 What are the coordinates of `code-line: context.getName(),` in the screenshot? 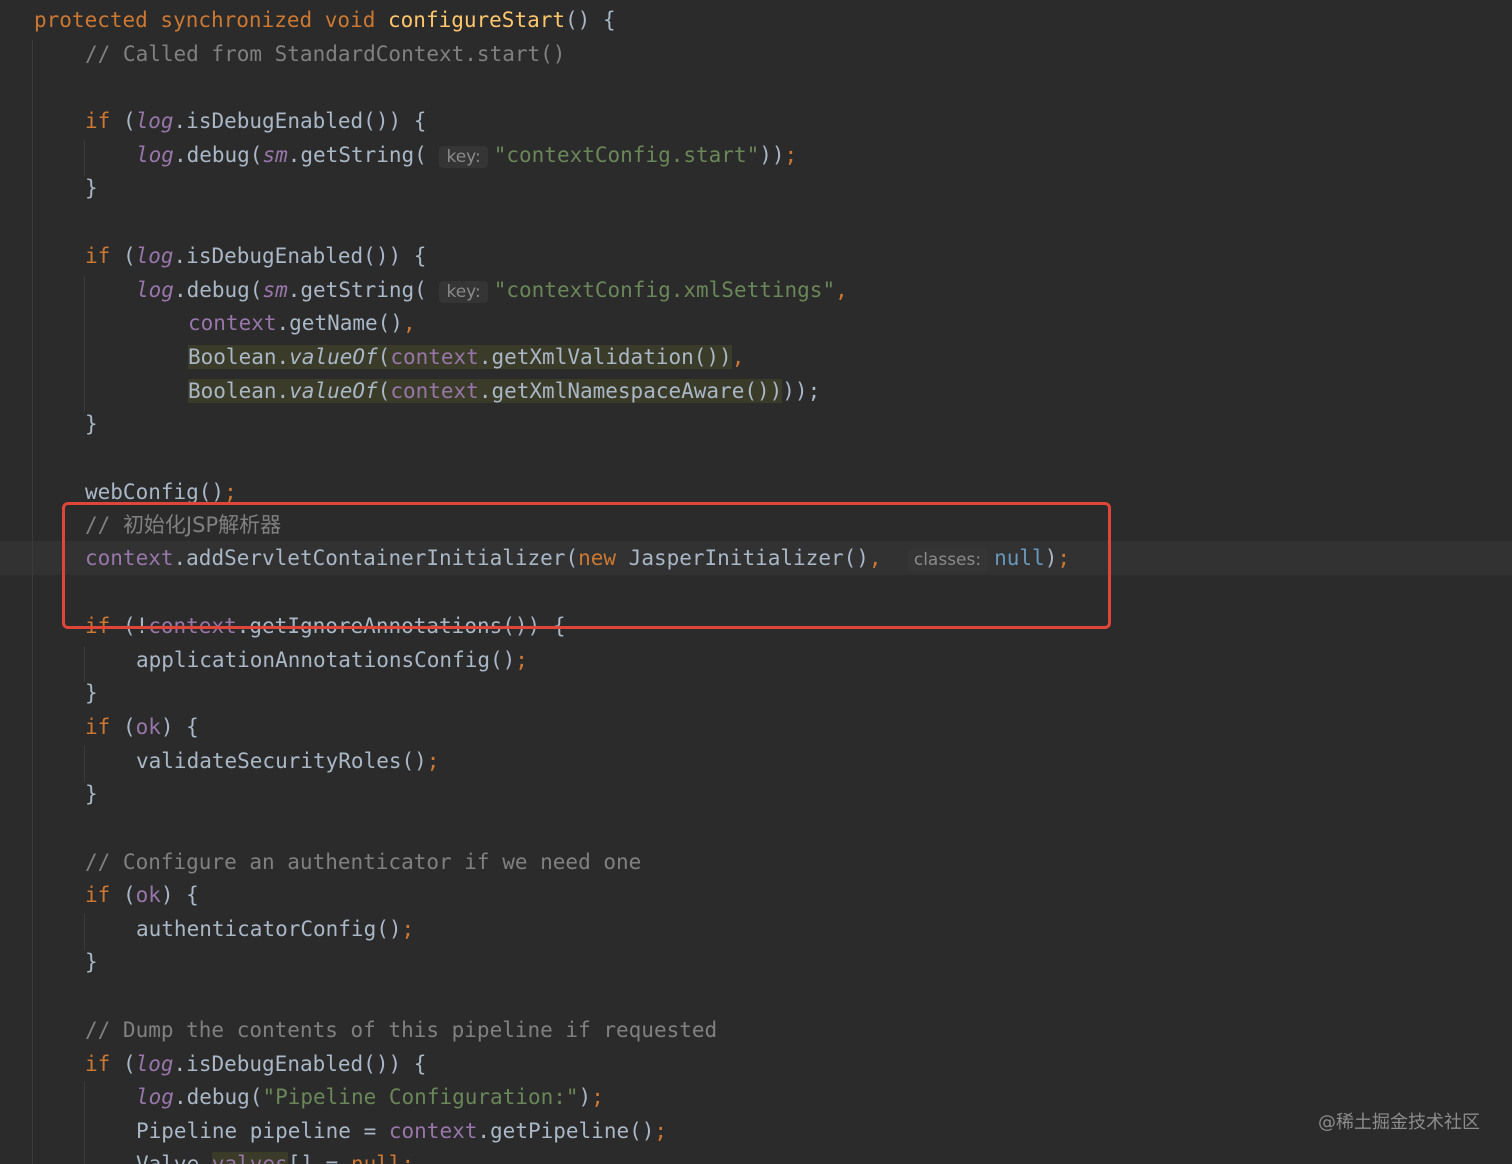 It's located at (302, 323).